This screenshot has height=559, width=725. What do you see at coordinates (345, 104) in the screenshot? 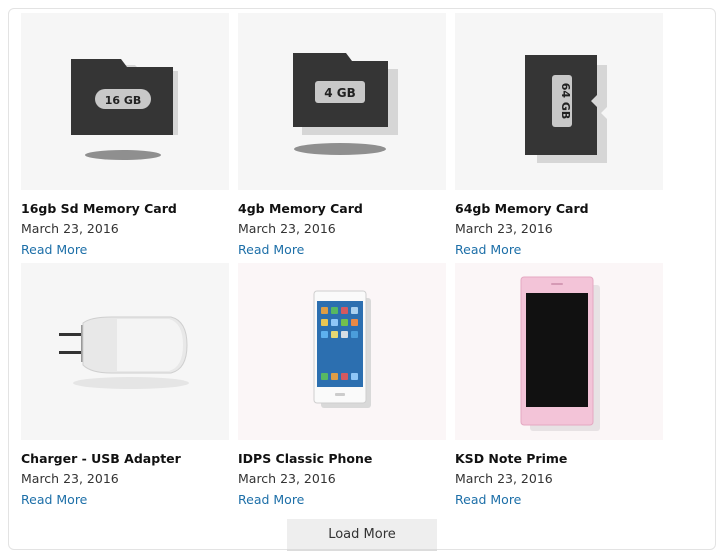
I see `sd-card-4gb-icon: 4 GB` at bounding box center [345, 104].